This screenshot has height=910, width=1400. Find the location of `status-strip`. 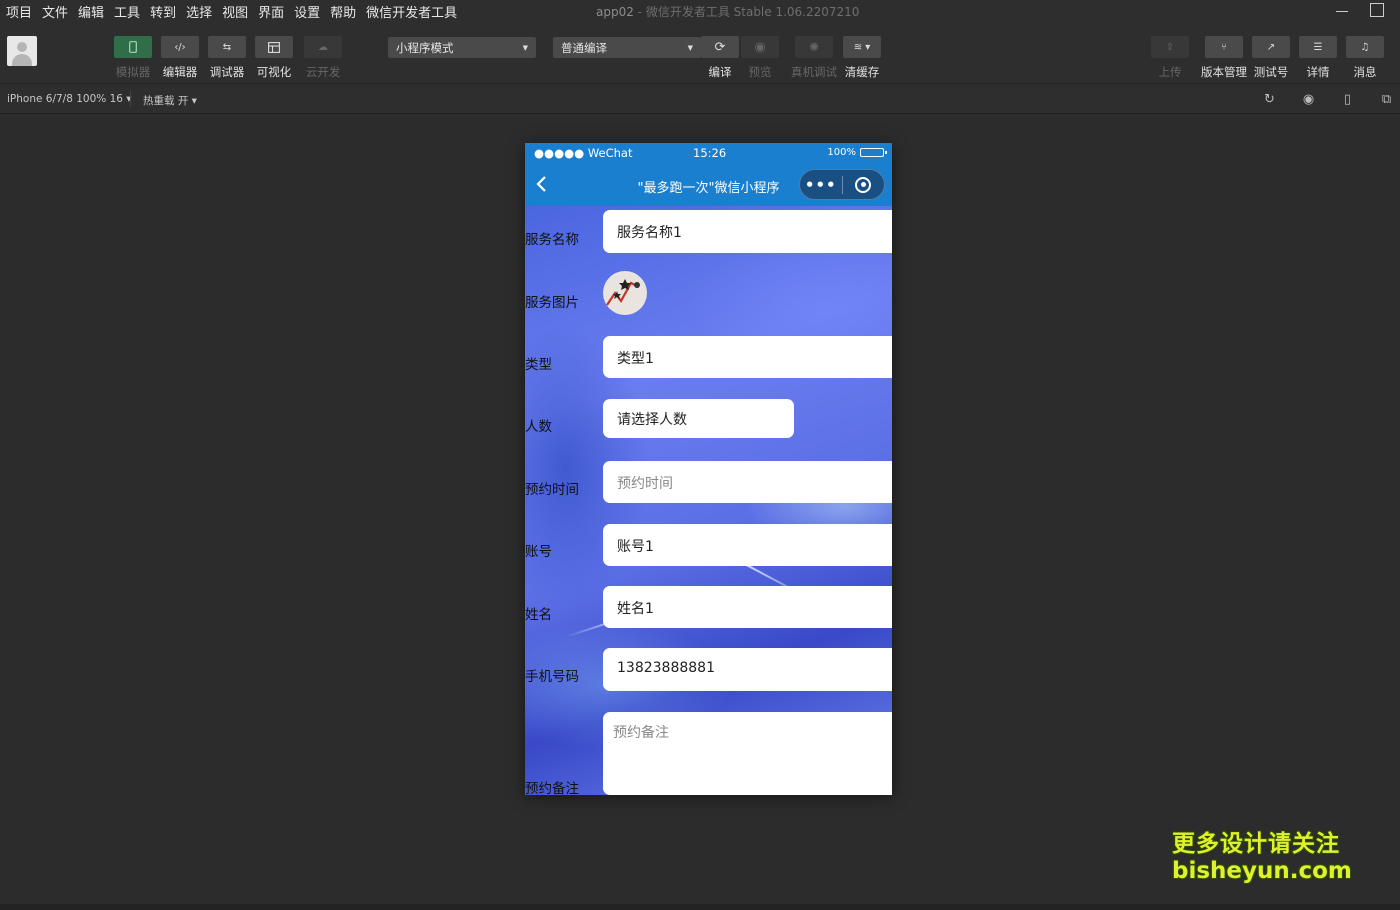

status-strip is located at coordinates (700, 907).